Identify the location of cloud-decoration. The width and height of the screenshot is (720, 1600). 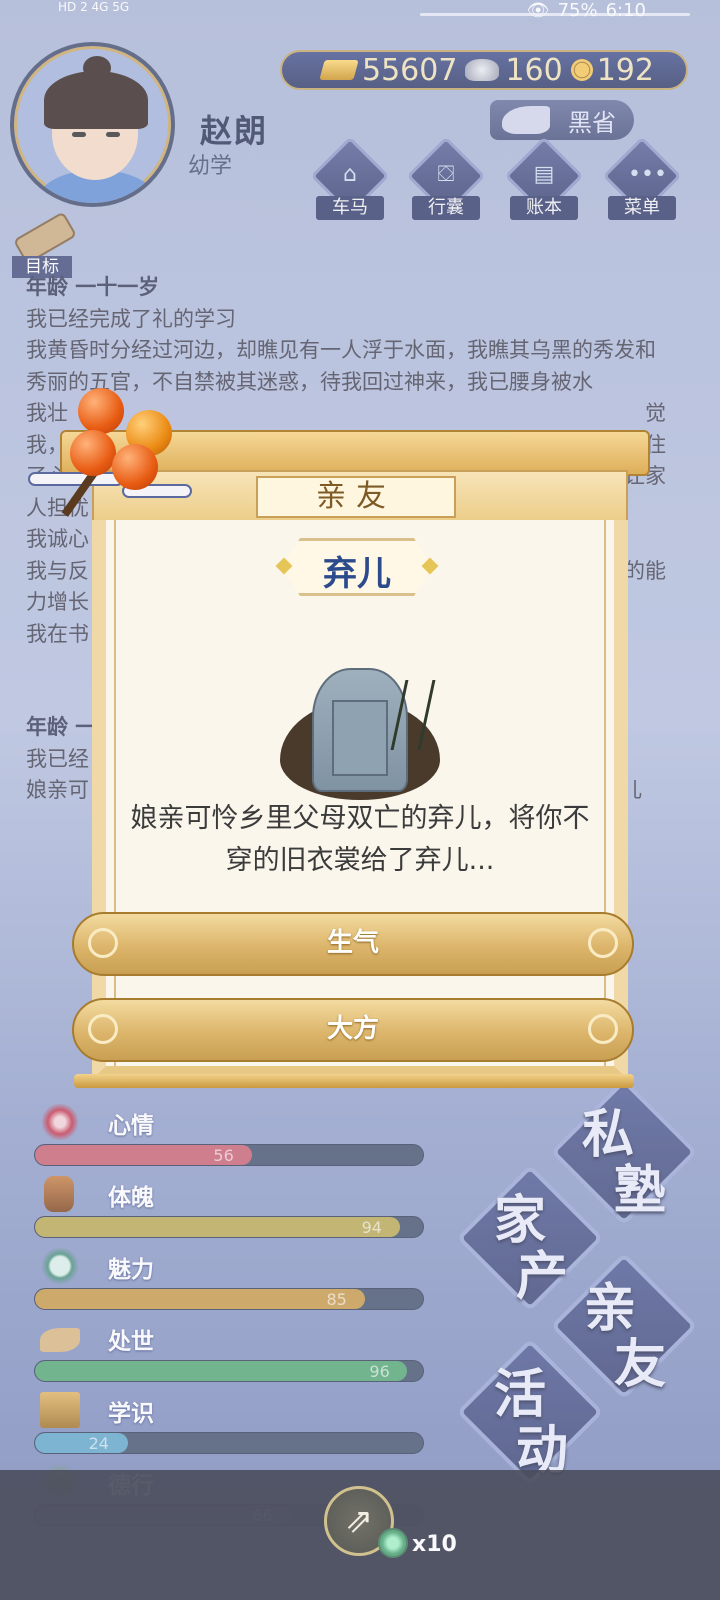
(76, 479).